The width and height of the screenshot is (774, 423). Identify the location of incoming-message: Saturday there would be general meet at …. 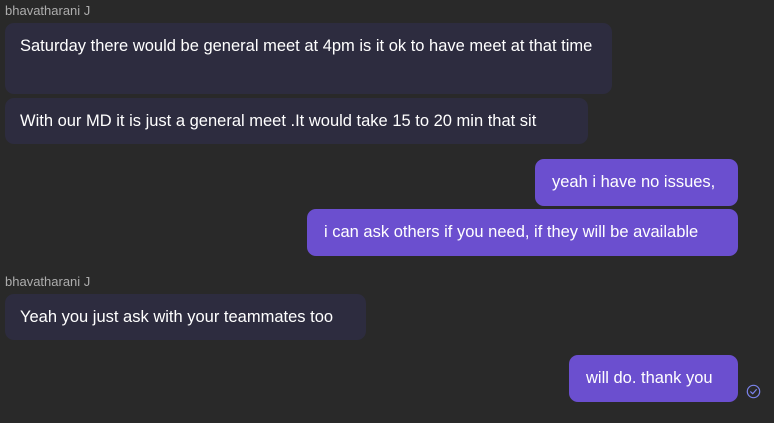
(308, 58).